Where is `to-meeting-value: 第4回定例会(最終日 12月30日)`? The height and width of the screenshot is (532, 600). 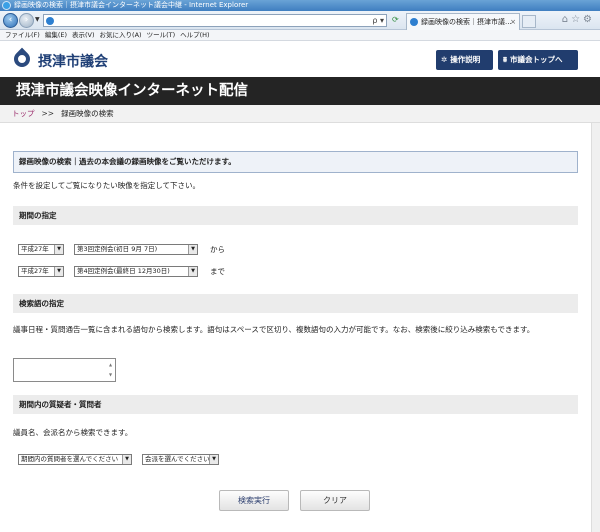
to-meeting-value: 第4回定例会(最終日 12月30日) is located at coordinates (123, 271).